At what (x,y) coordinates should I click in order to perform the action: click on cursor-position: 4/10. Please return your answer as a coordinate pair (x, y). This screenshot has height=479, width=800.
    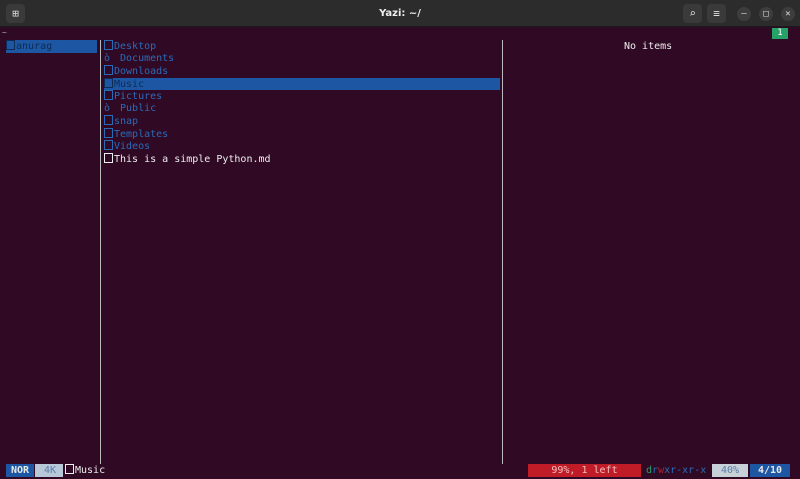
    Looking at the image, I should click on (770, 470).